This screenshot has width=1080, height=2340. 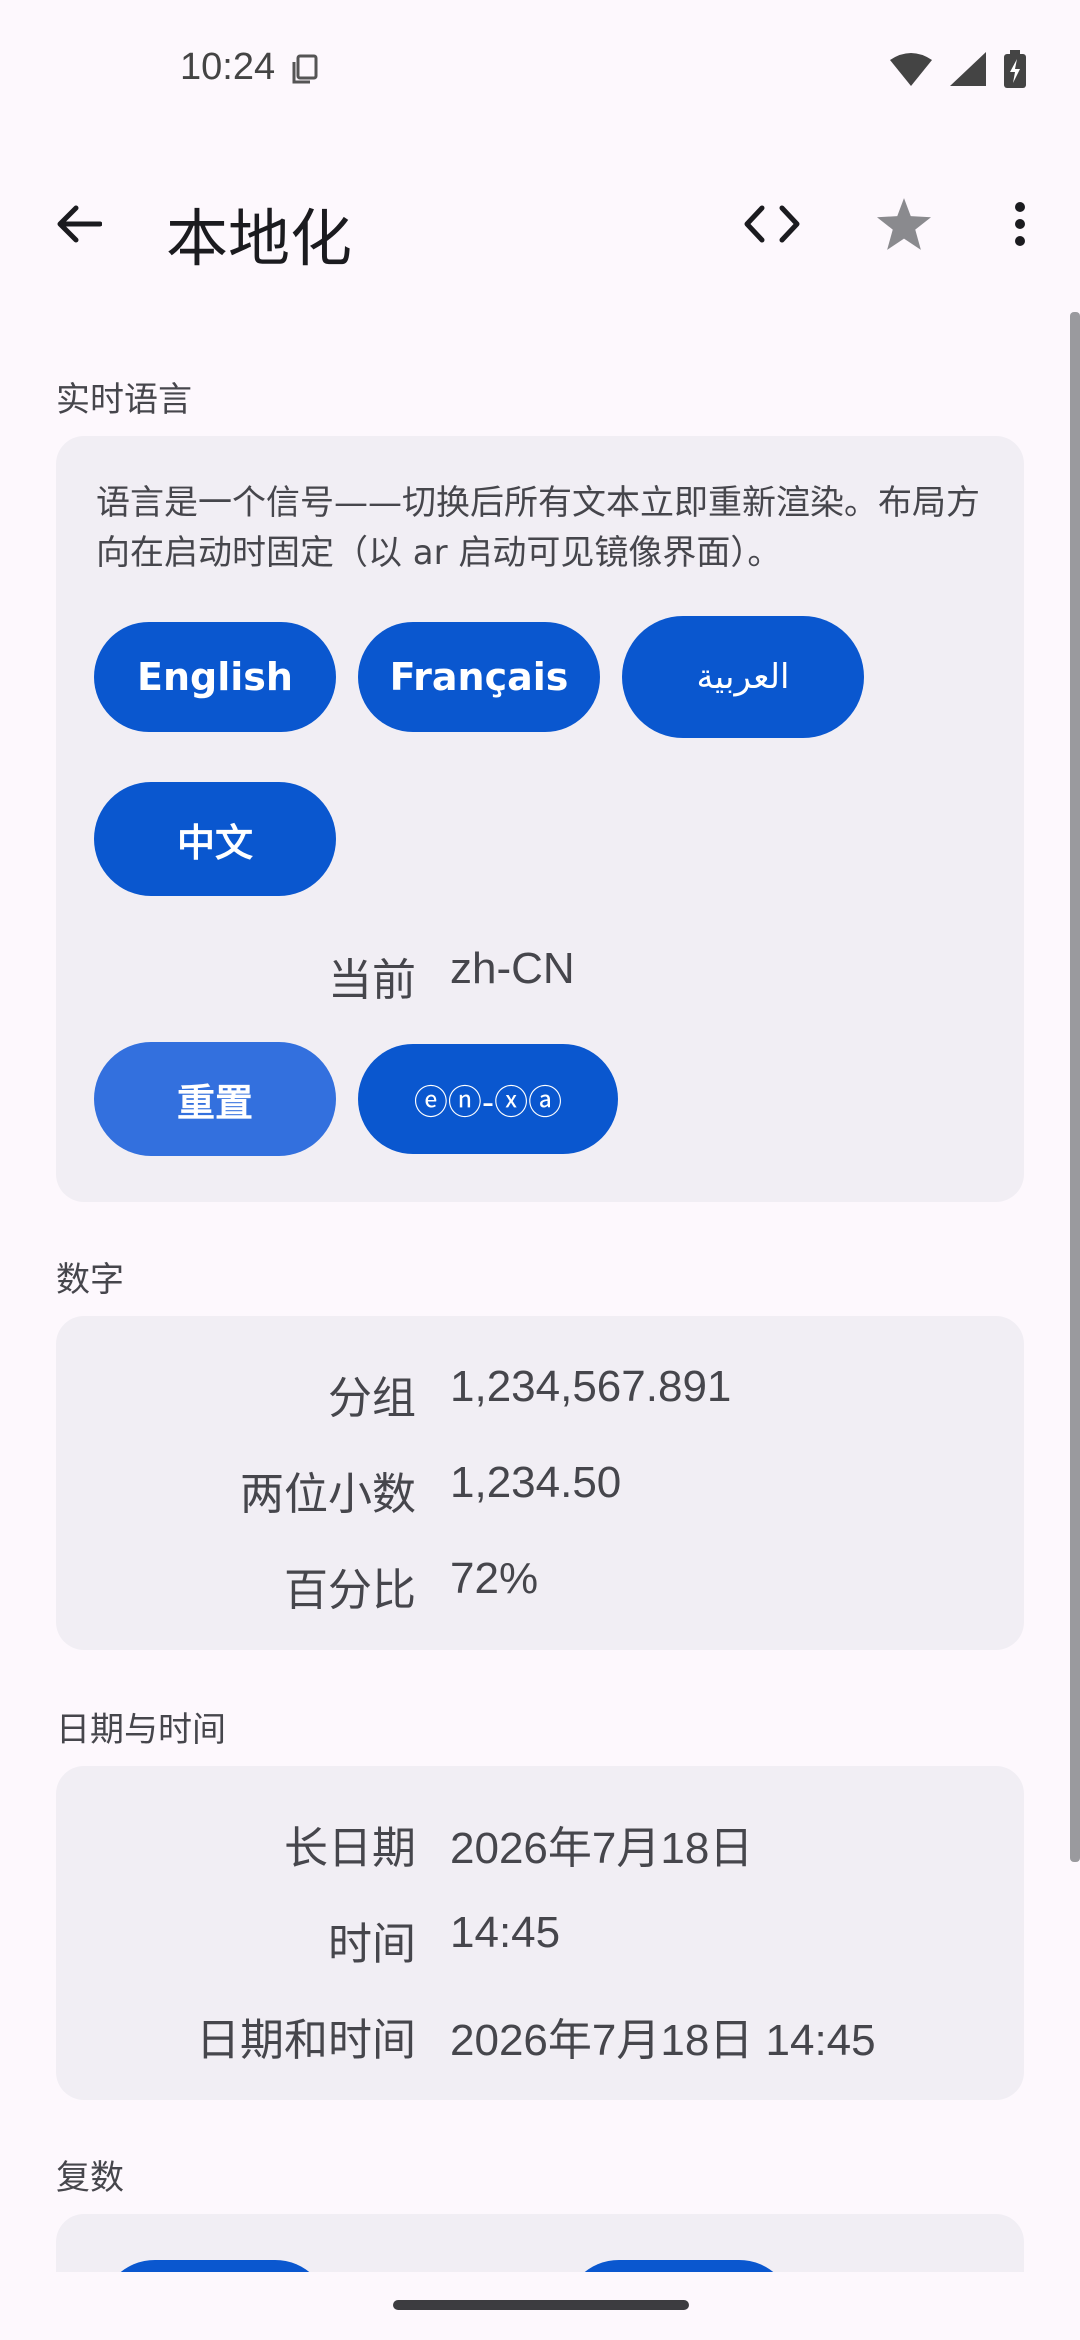 I want to click on number-row-label: 分组, so click(x=372, y=1398).